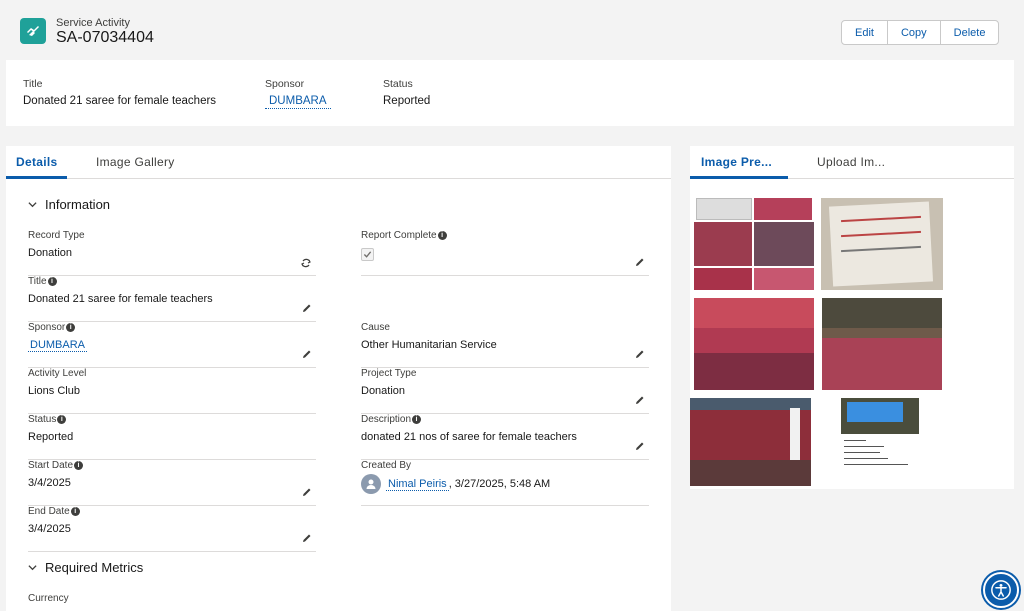  I want to click on accessibility-icon, so click(1001, 590).